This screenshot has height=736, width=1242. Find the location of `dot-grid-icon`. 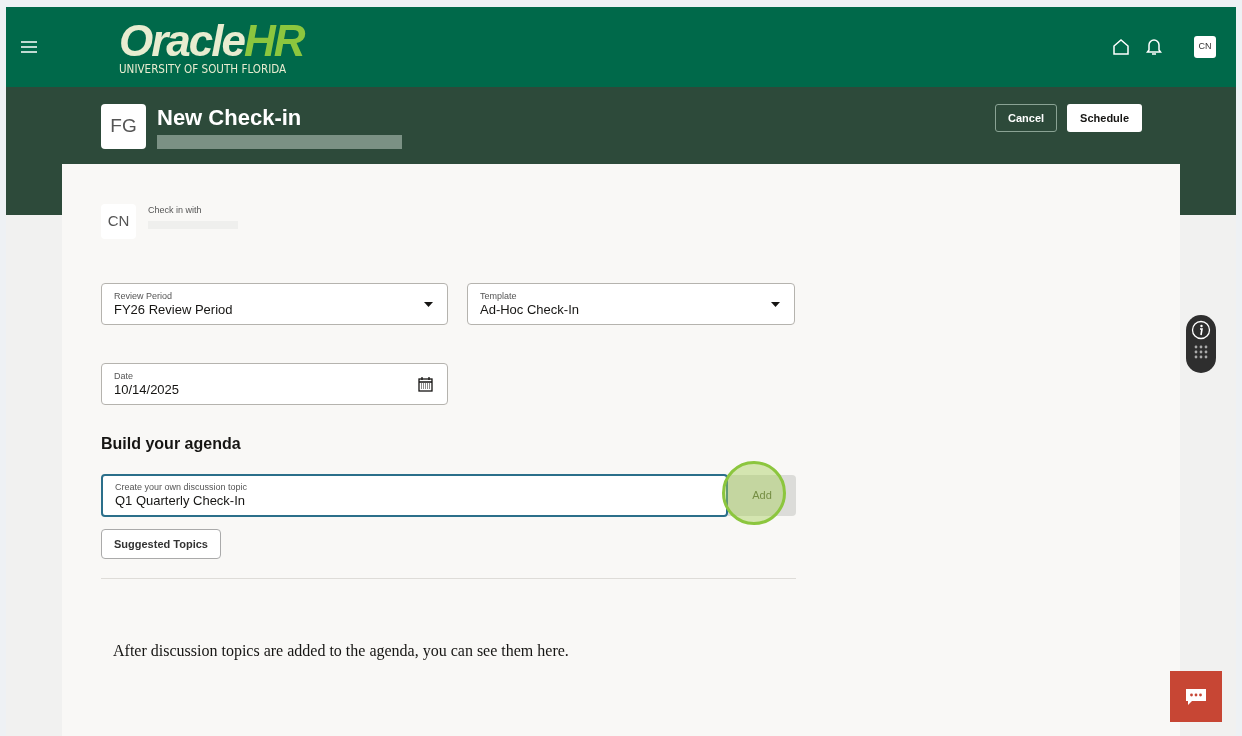

dot-grid-icon is located at coordinates (1201, 352).